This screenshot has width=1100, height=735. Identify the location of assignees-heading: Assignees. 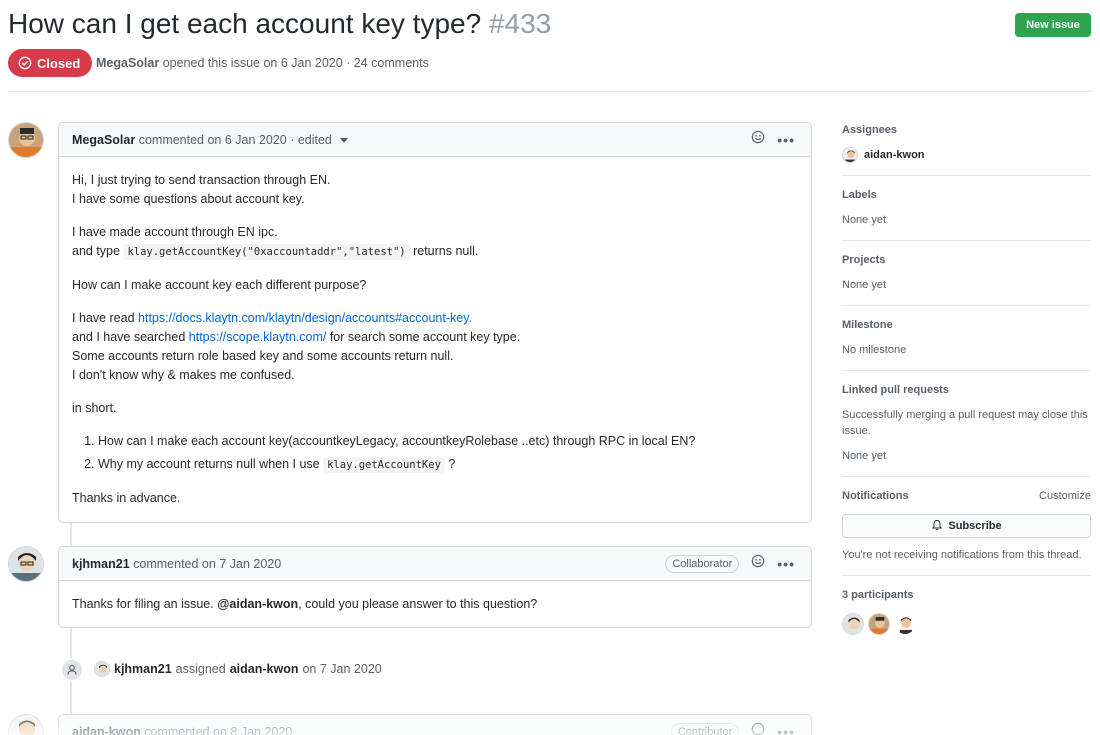
(870, 130).